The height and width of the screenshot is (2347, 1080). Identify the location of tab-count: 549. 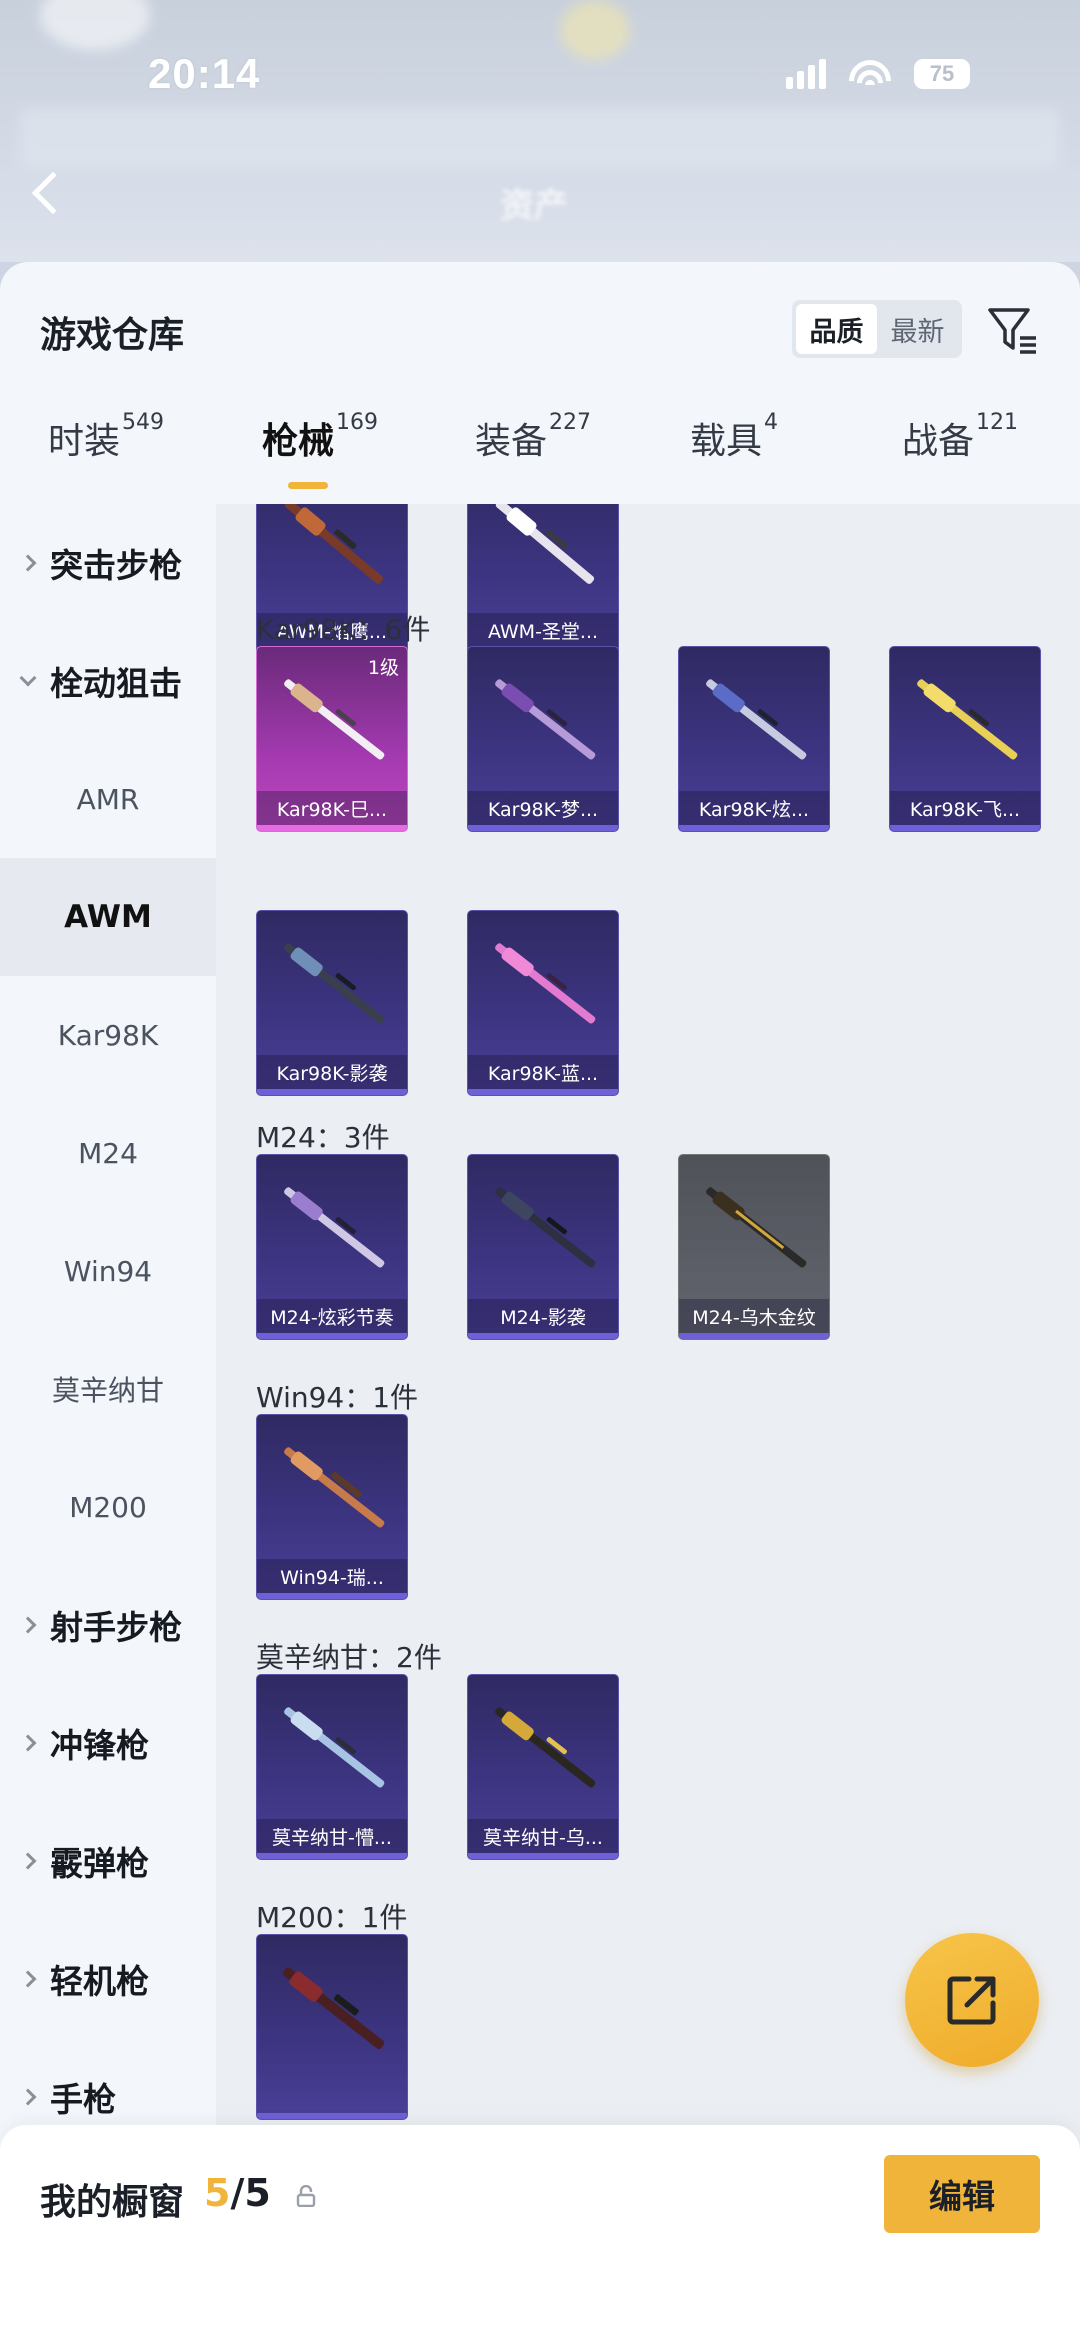
(143, 422).